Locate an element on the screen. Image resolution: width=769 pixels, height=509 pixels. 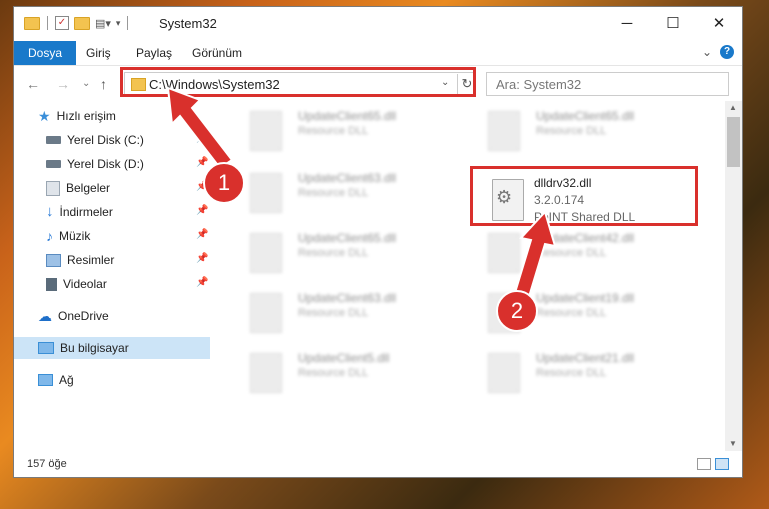
arrow-to-file is located at coordinates (534, 256).